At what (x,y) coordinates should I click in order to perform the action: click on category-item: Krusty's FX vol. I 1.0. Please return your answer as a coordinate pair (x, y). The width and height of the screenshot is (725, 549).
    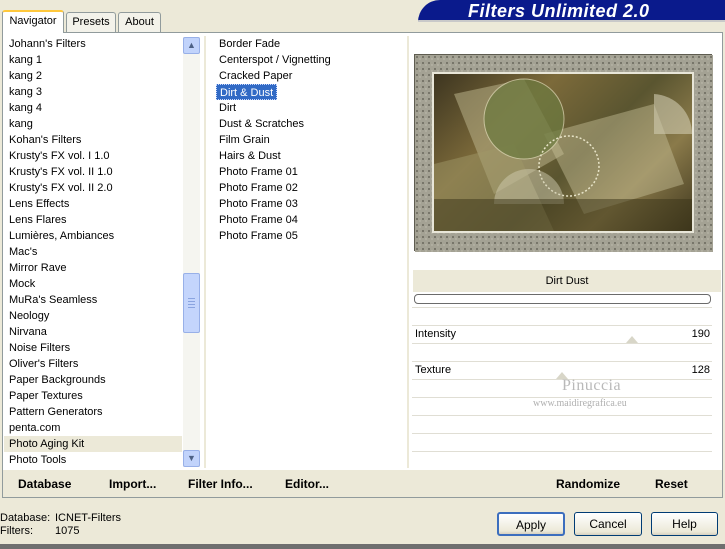
    Looking at the image, I should click on (93, 156).